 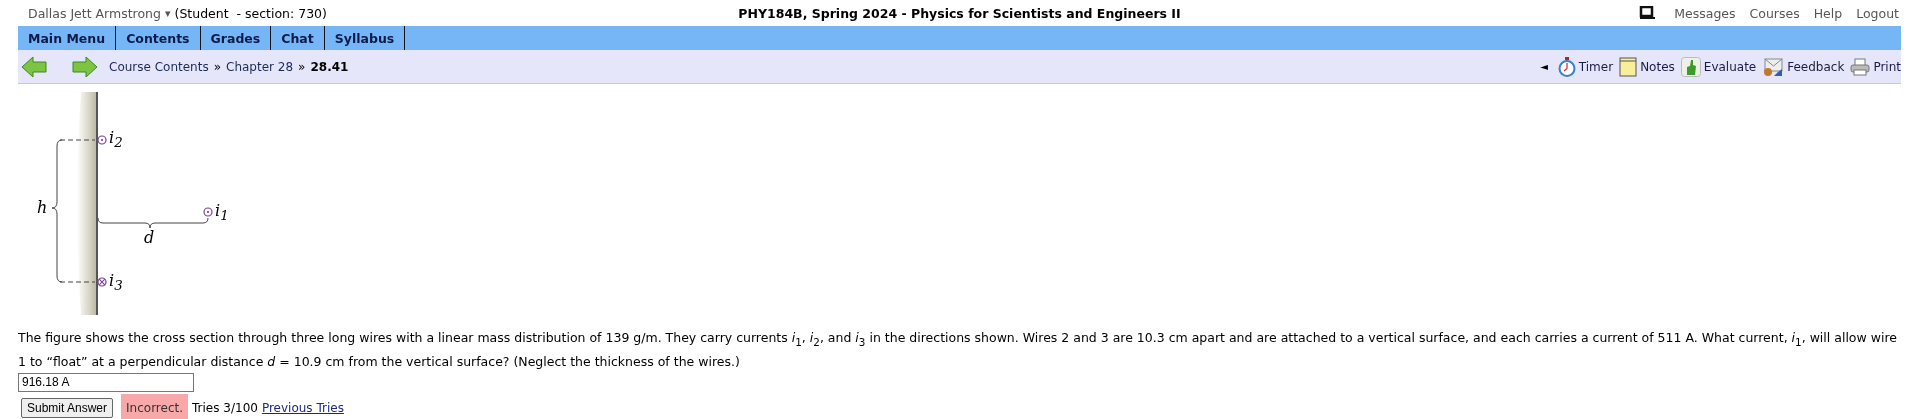 I want to click on tool-link: Print, so click(x=1875, y=66).